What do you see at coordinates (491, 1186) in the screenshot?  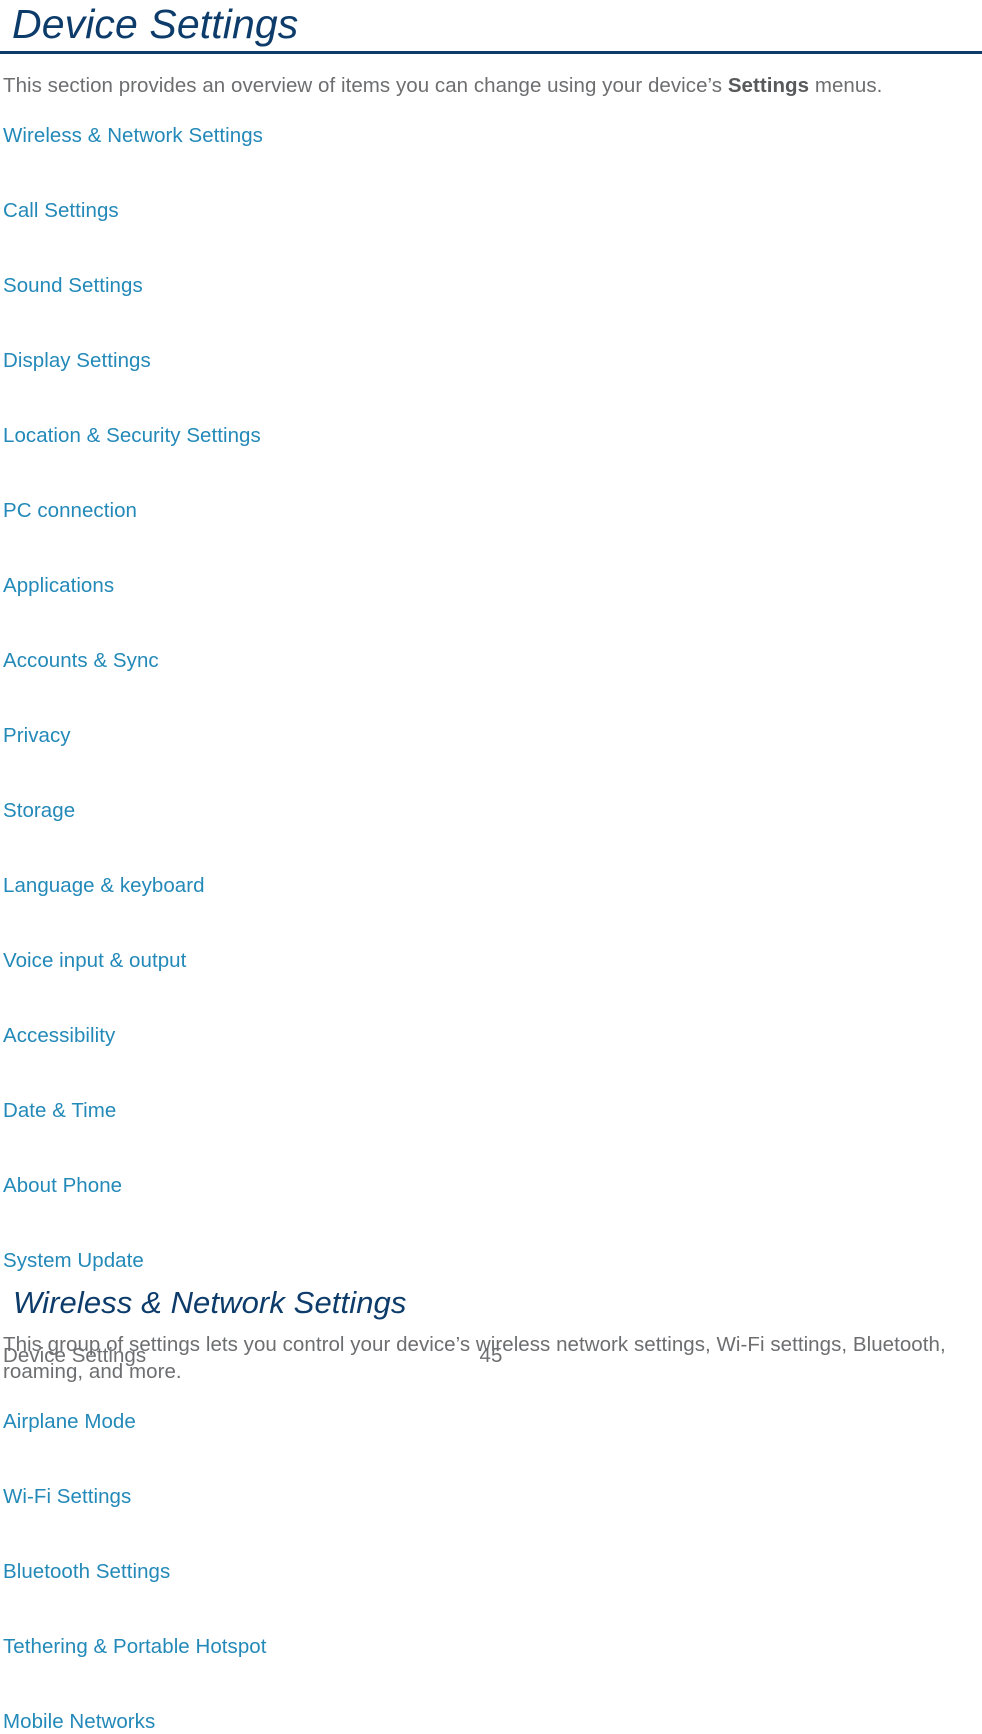 I see `toc-link-about-phone: About Phone` at bounding box center [491, 1186].